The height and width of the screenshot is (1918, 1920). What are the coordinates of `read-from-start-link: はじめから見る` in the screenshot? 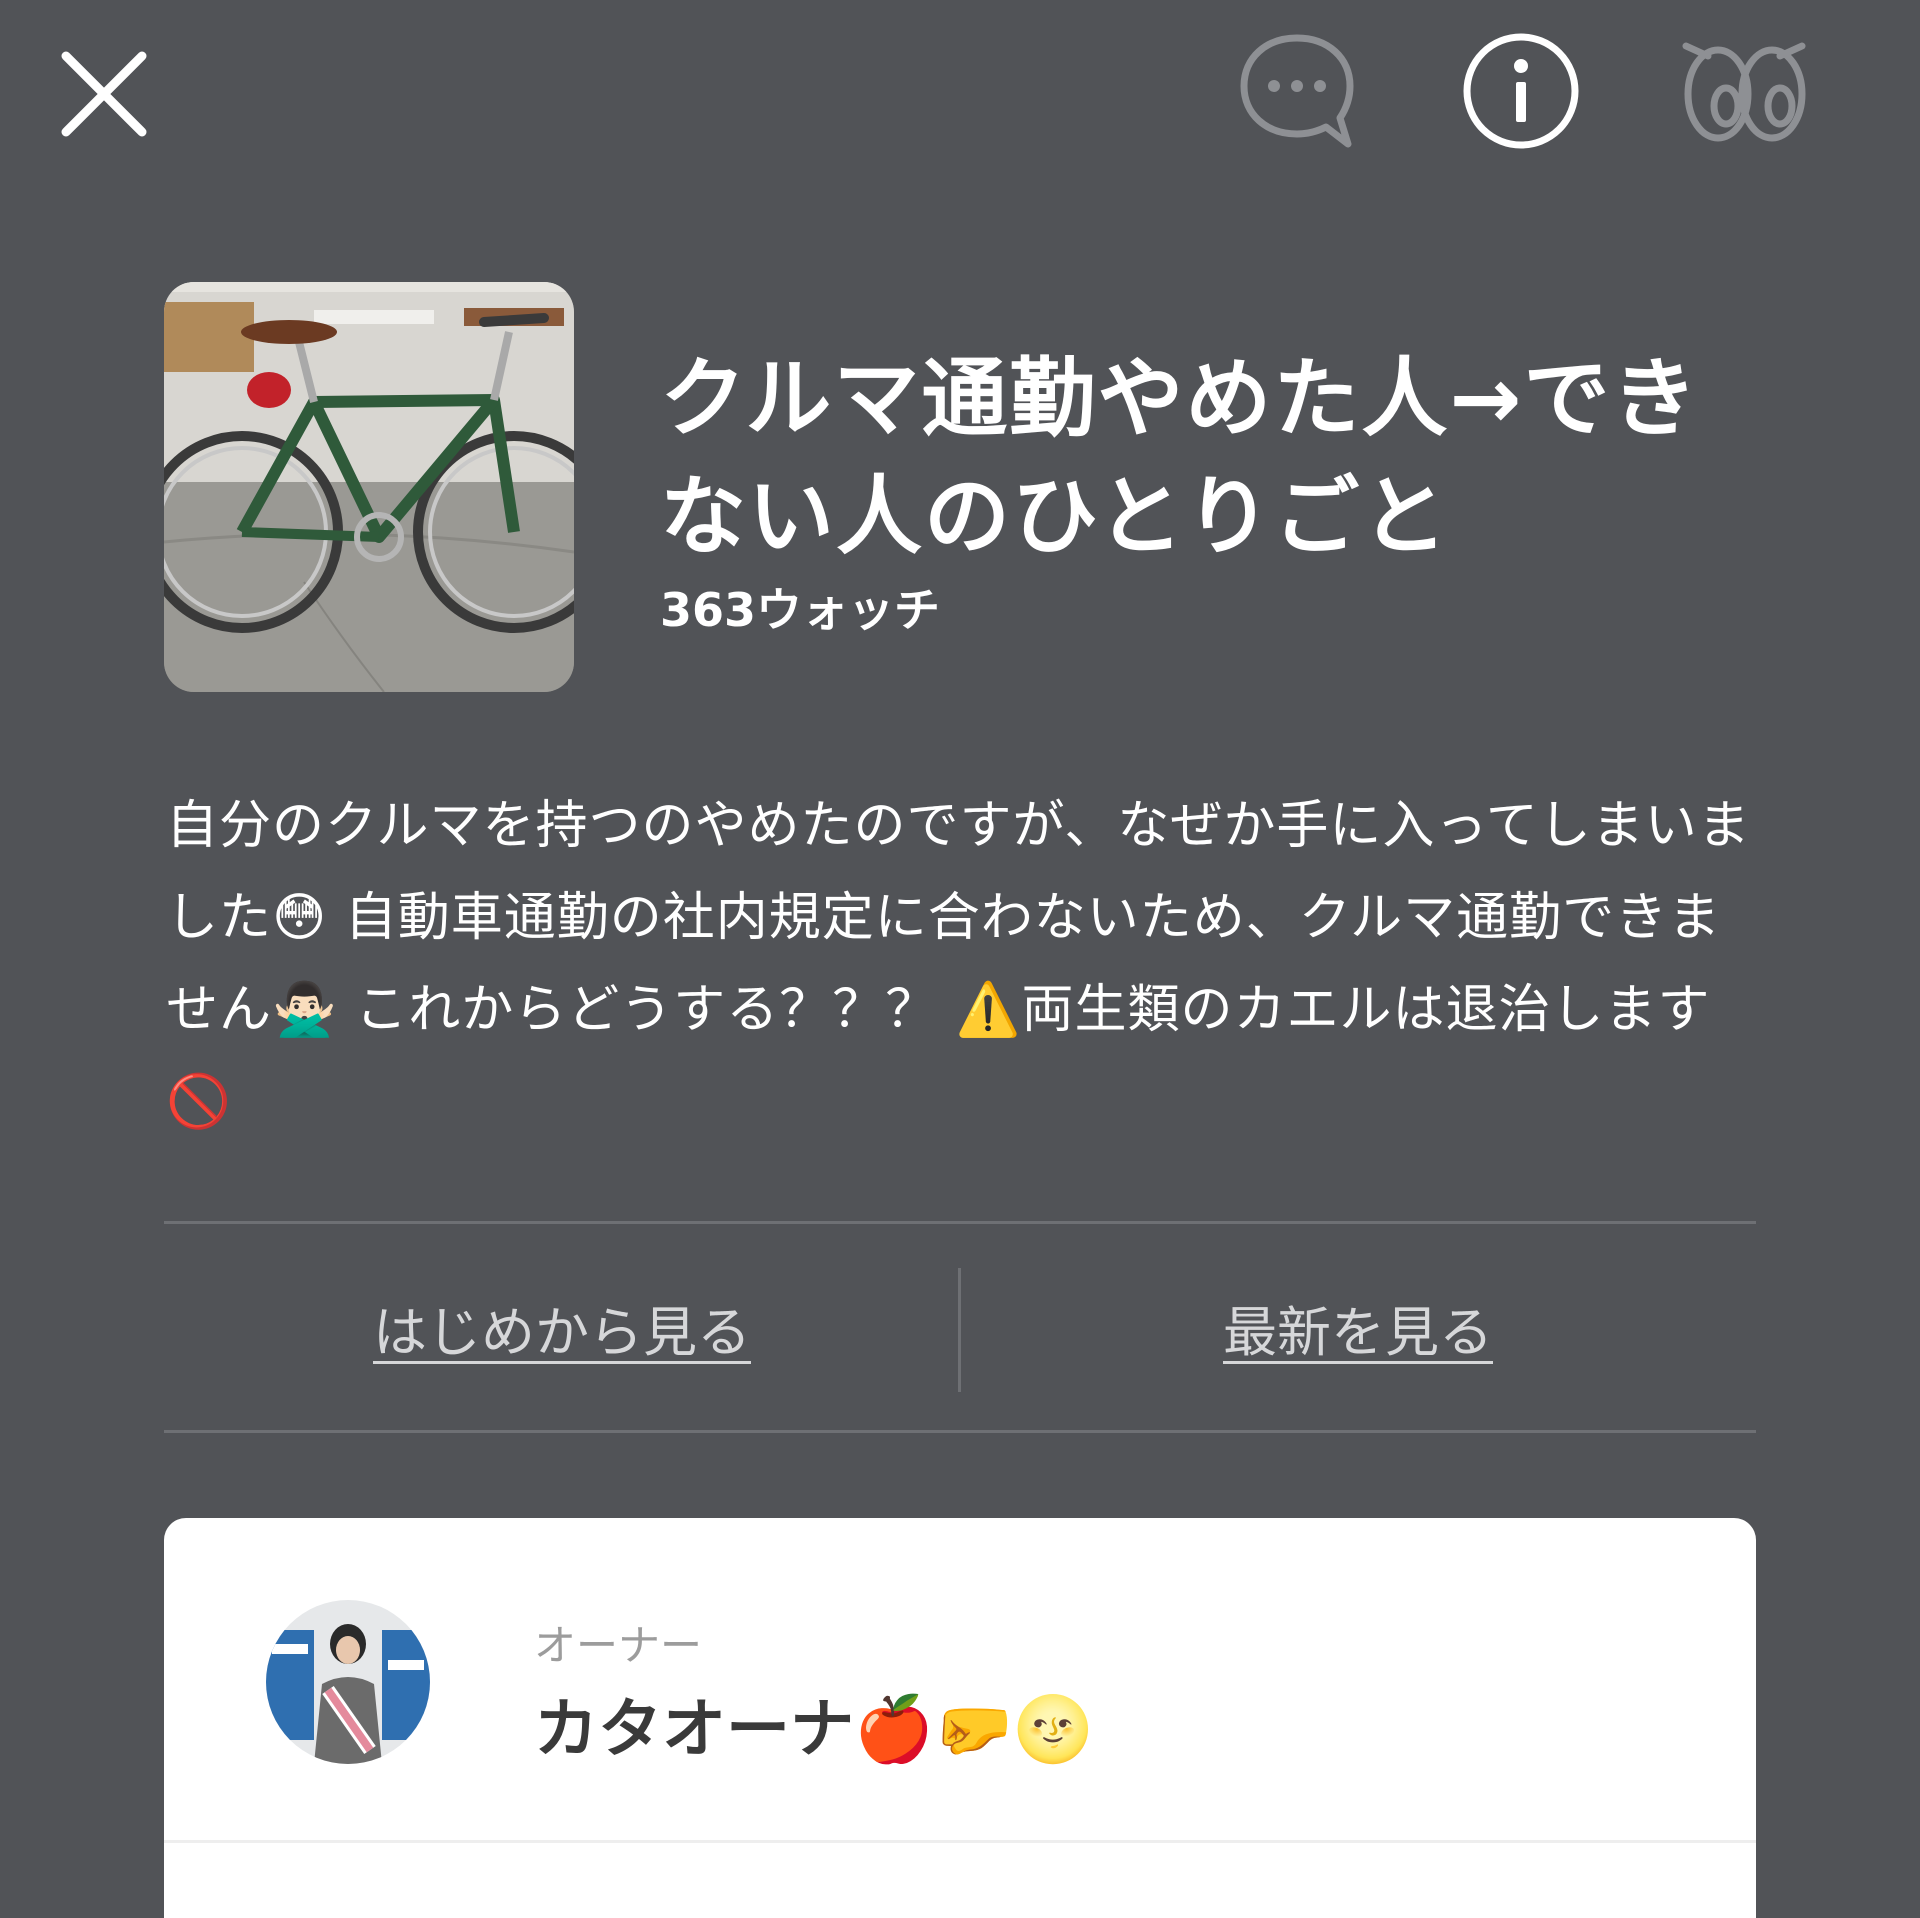 It's located at (562, 1327).